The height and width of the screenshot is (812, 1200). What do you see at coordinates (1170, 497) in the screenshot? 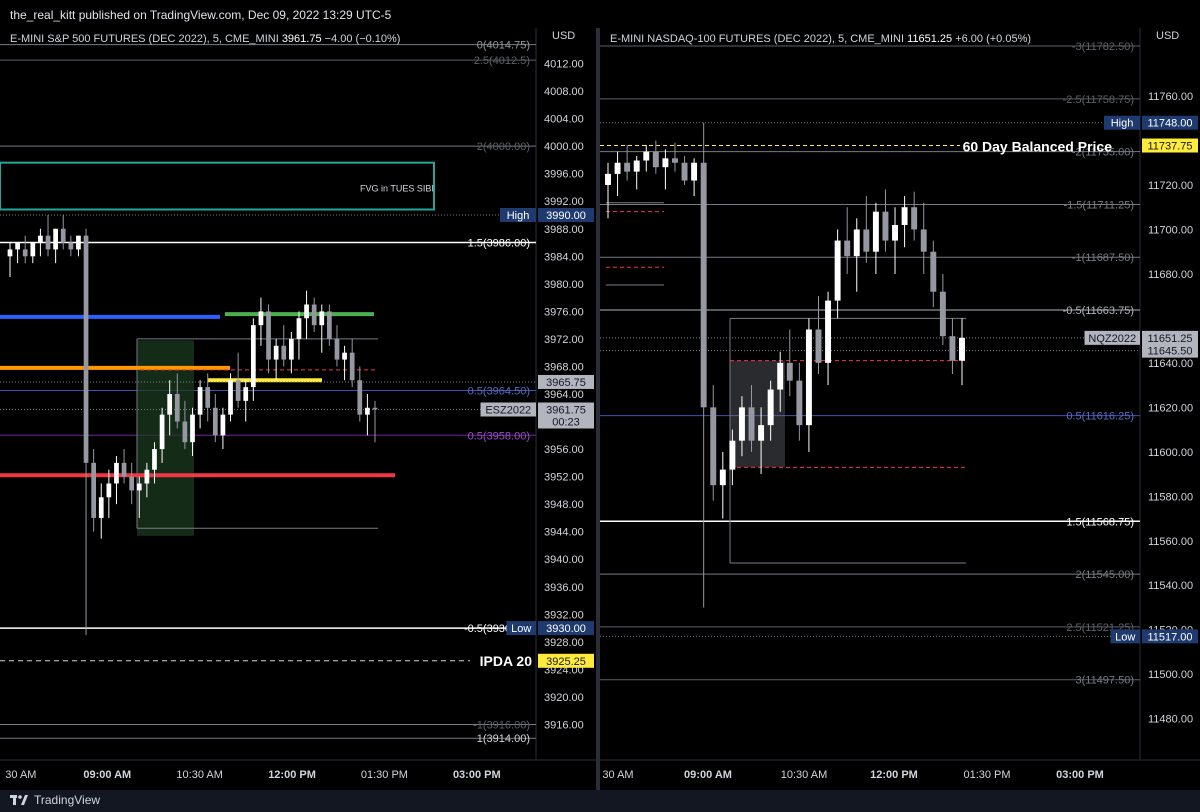
I see `y-tick-label: 11580.00` at bounding box center [1170, 497].